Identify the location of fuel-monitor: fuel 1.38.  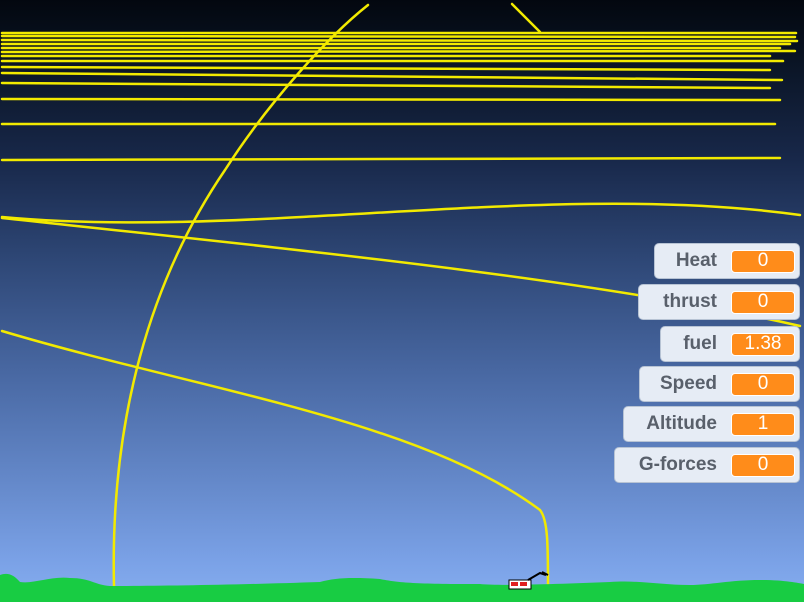
(730, 344).